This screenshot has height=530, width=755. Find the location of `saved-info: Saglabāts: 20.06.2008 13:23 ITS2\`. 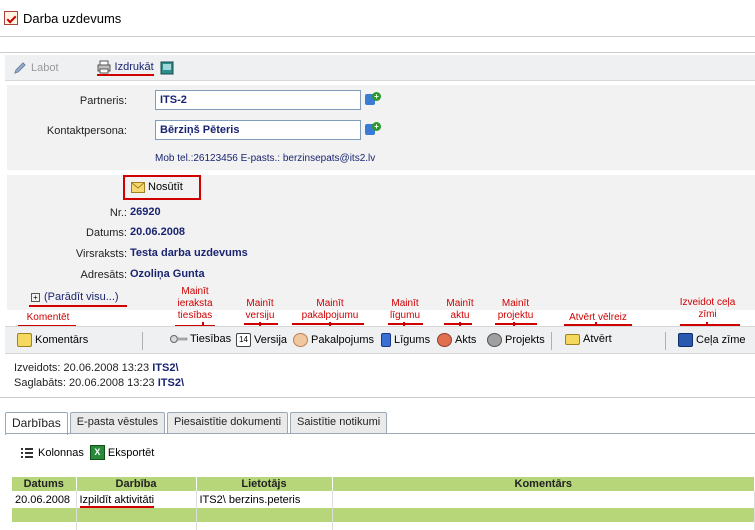

saved-info: Saglabāts: 20.06.2008 13:23 ITS2\ is located at coordinates (99, 383).